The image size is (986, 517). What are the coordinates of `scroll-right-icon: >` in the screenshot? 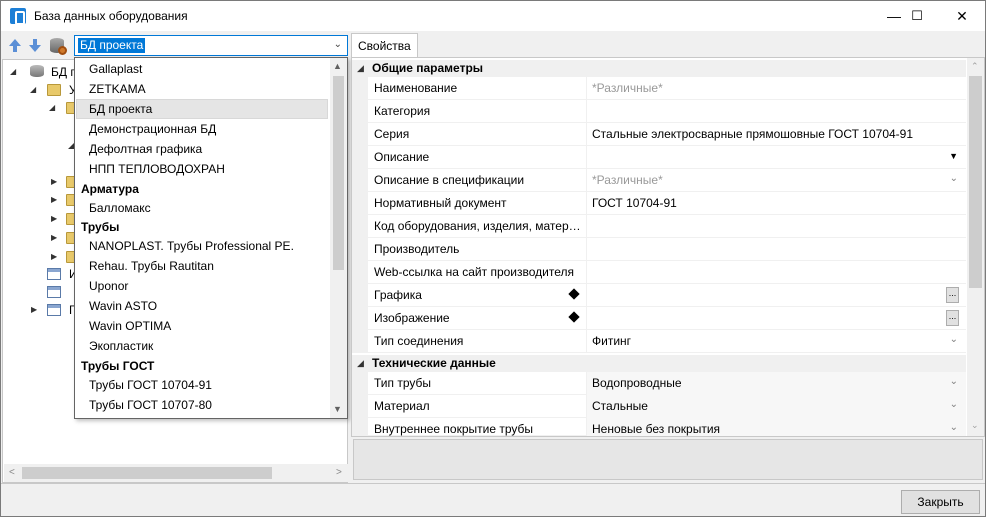 It's located at (339, 472).